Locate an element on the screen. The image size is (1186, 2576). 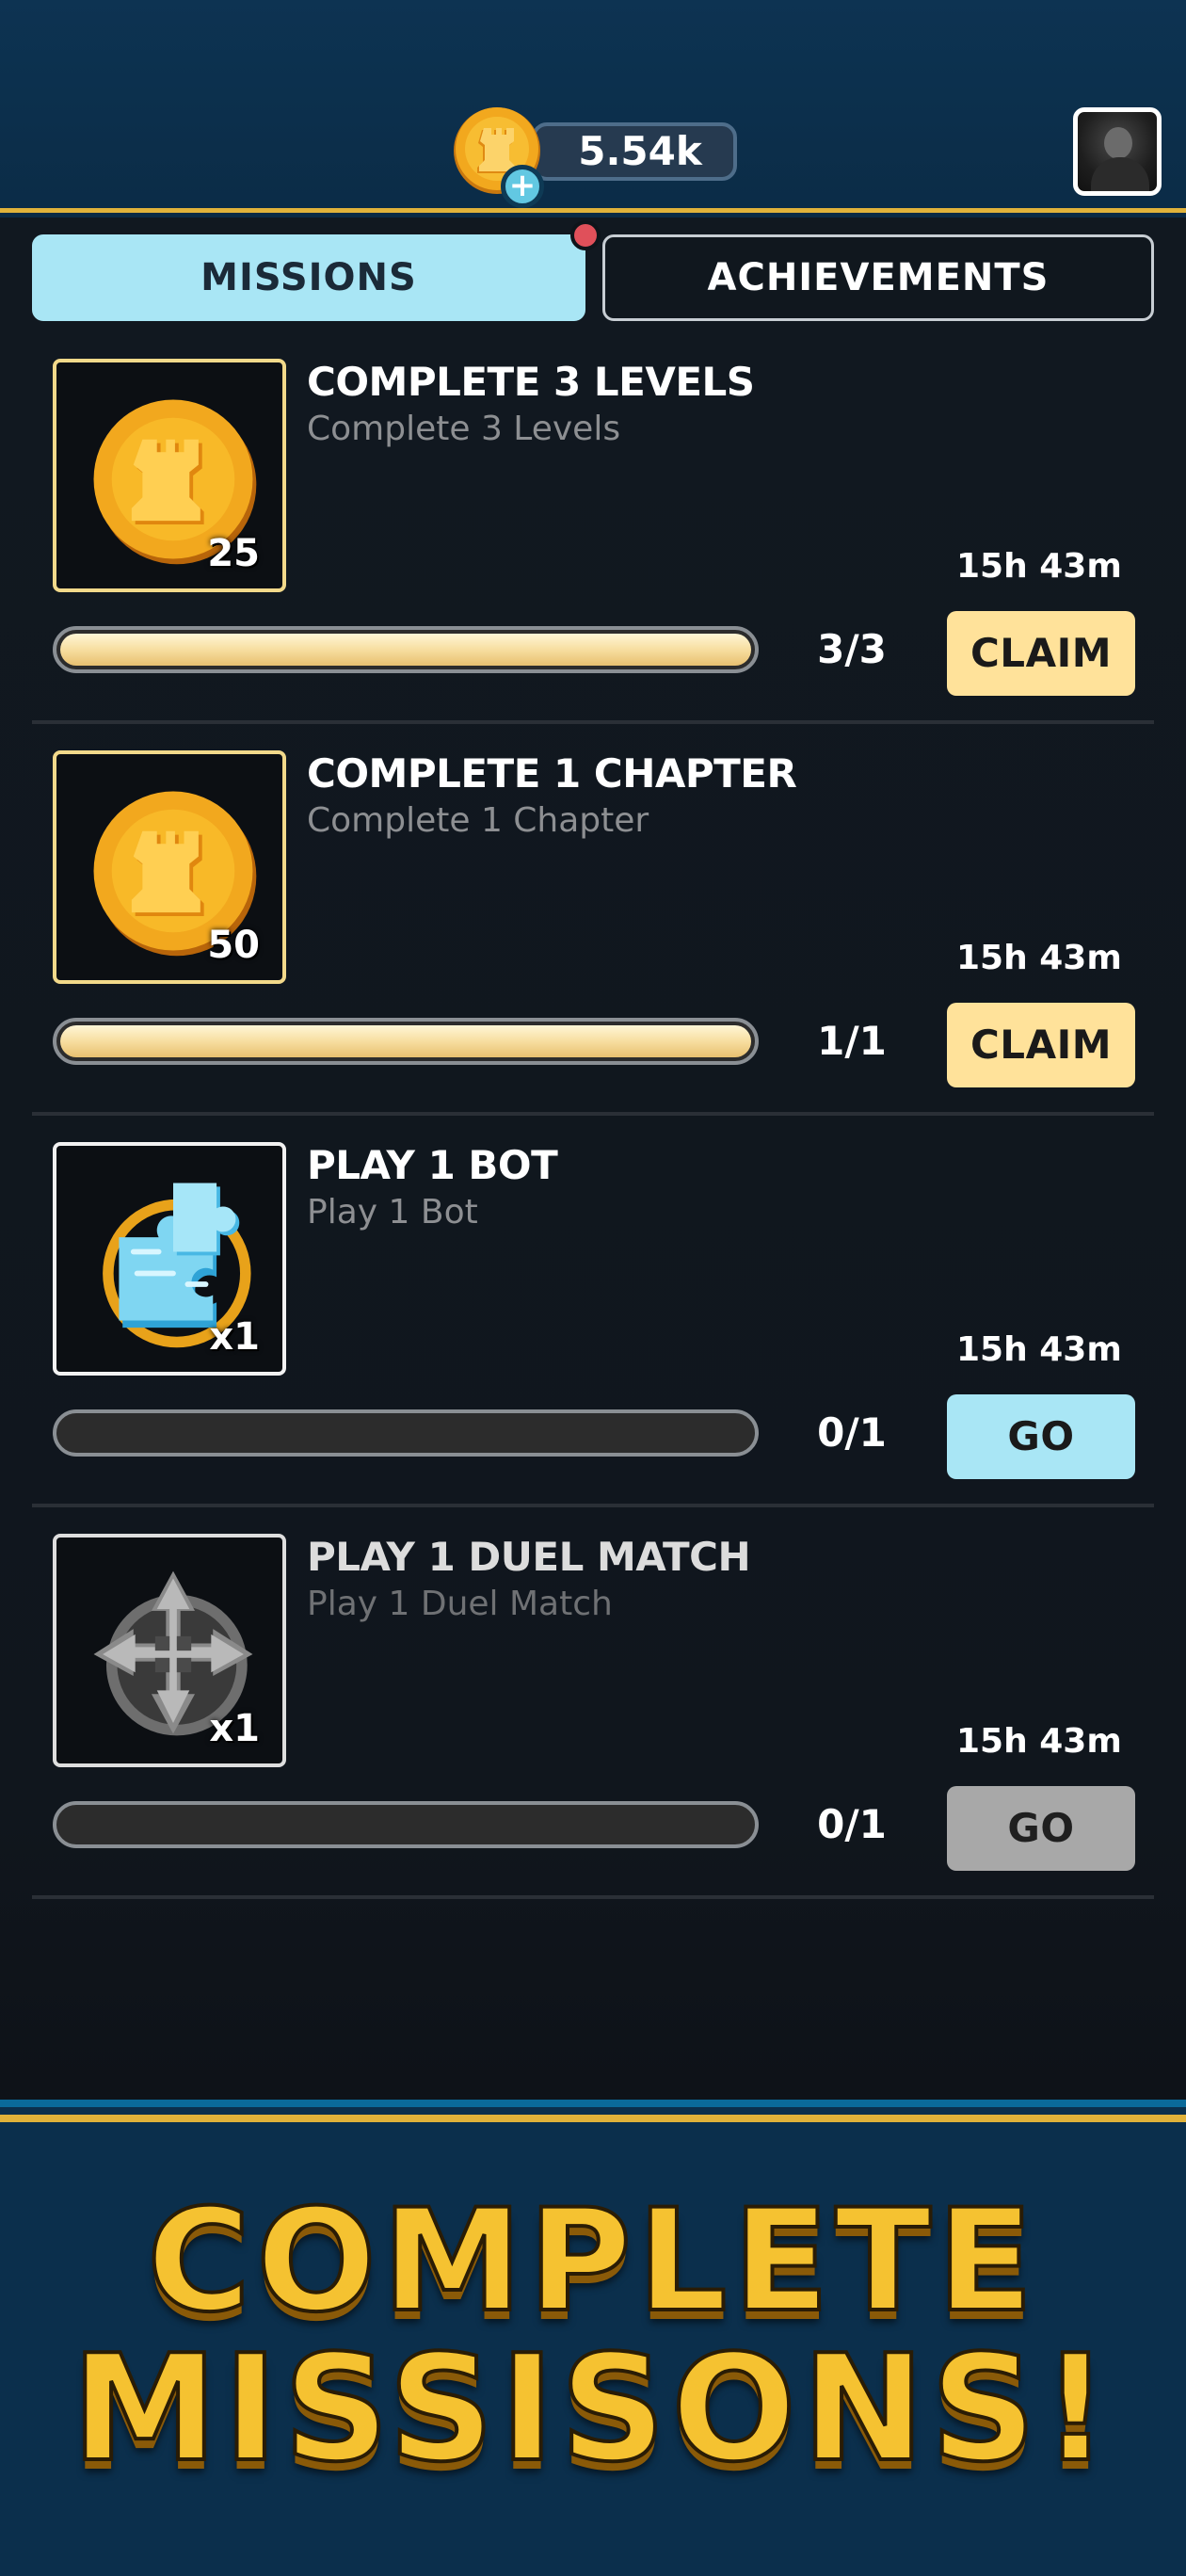
mission-title: PLAY 1 DUEL MATCH is located at coordinates (529, 1557).